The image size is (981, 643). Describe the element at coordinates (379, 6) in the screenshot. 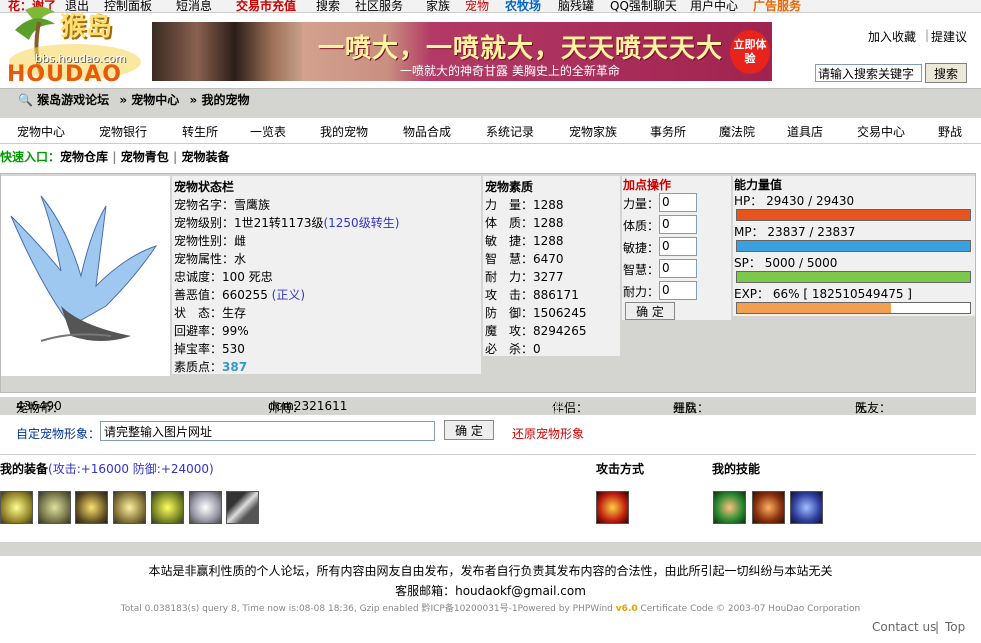

I see `nav-community: 社区服务` at that location.